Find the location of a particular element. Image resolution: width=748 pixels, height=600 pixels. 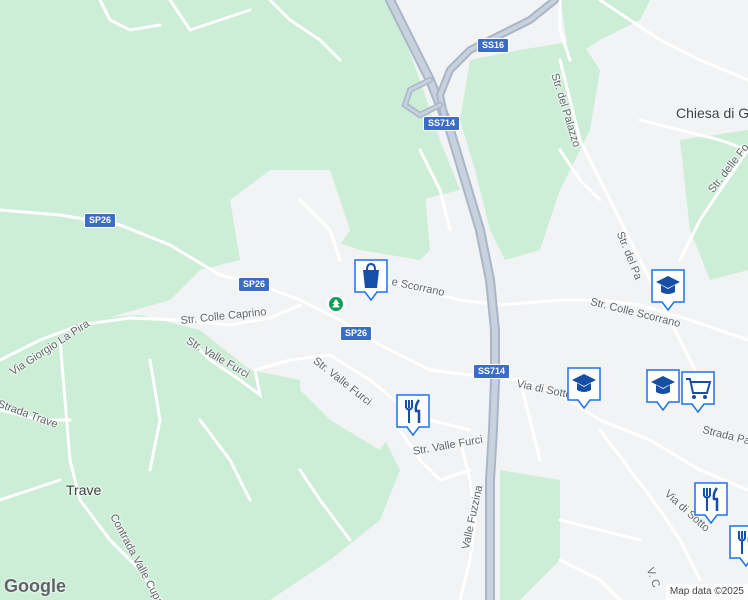

route-shield-ss16: SS16 is located at coordinates (493, 45).